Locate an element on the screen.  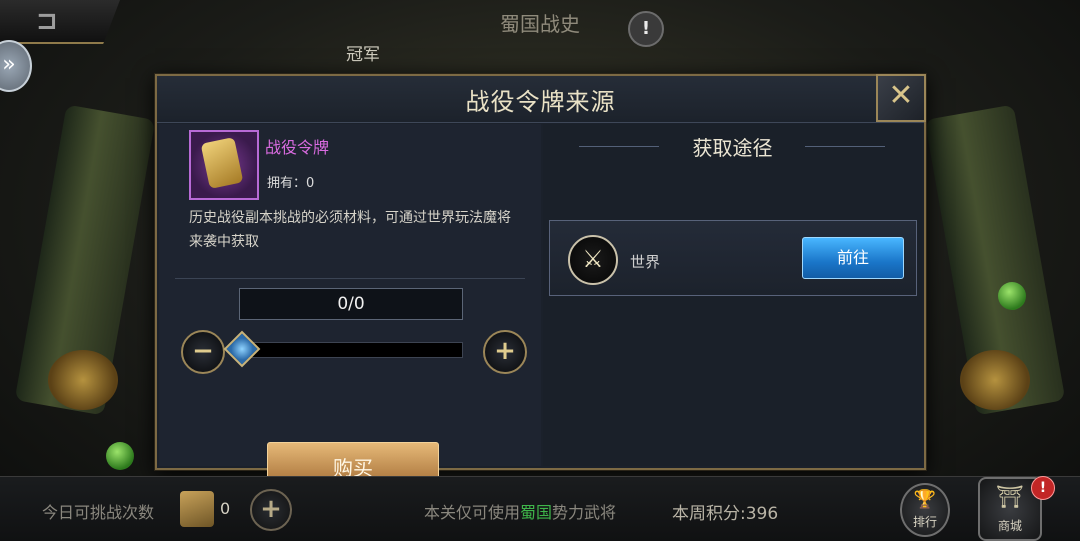
daily-challenge-label: 今日可挑战次数 is located at coordinates (98, 512).